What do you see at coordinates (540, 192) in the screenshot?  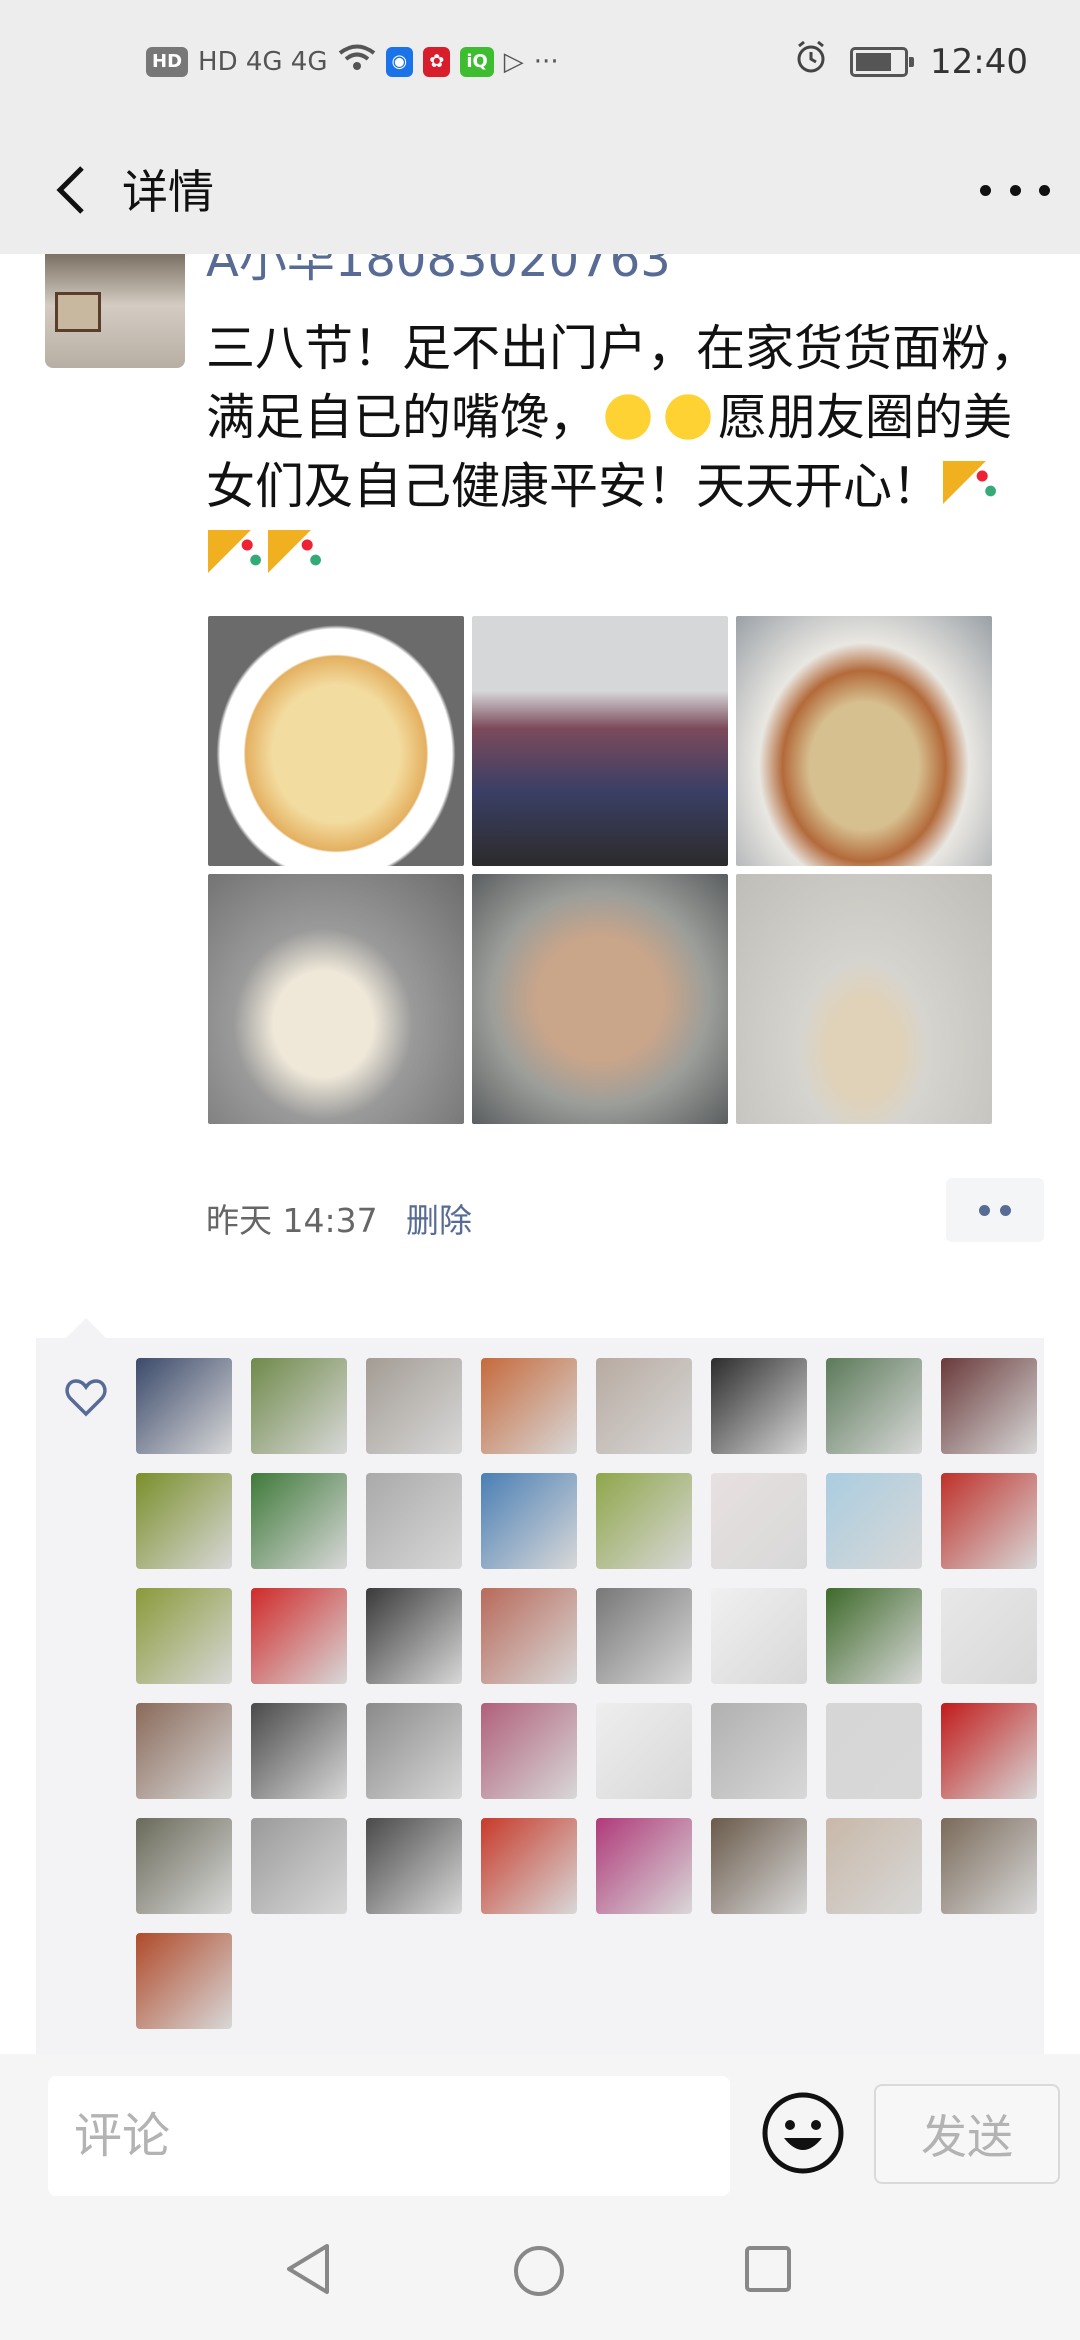 I see `top-nav-bar: 详情` at bounding box center [540, 192].